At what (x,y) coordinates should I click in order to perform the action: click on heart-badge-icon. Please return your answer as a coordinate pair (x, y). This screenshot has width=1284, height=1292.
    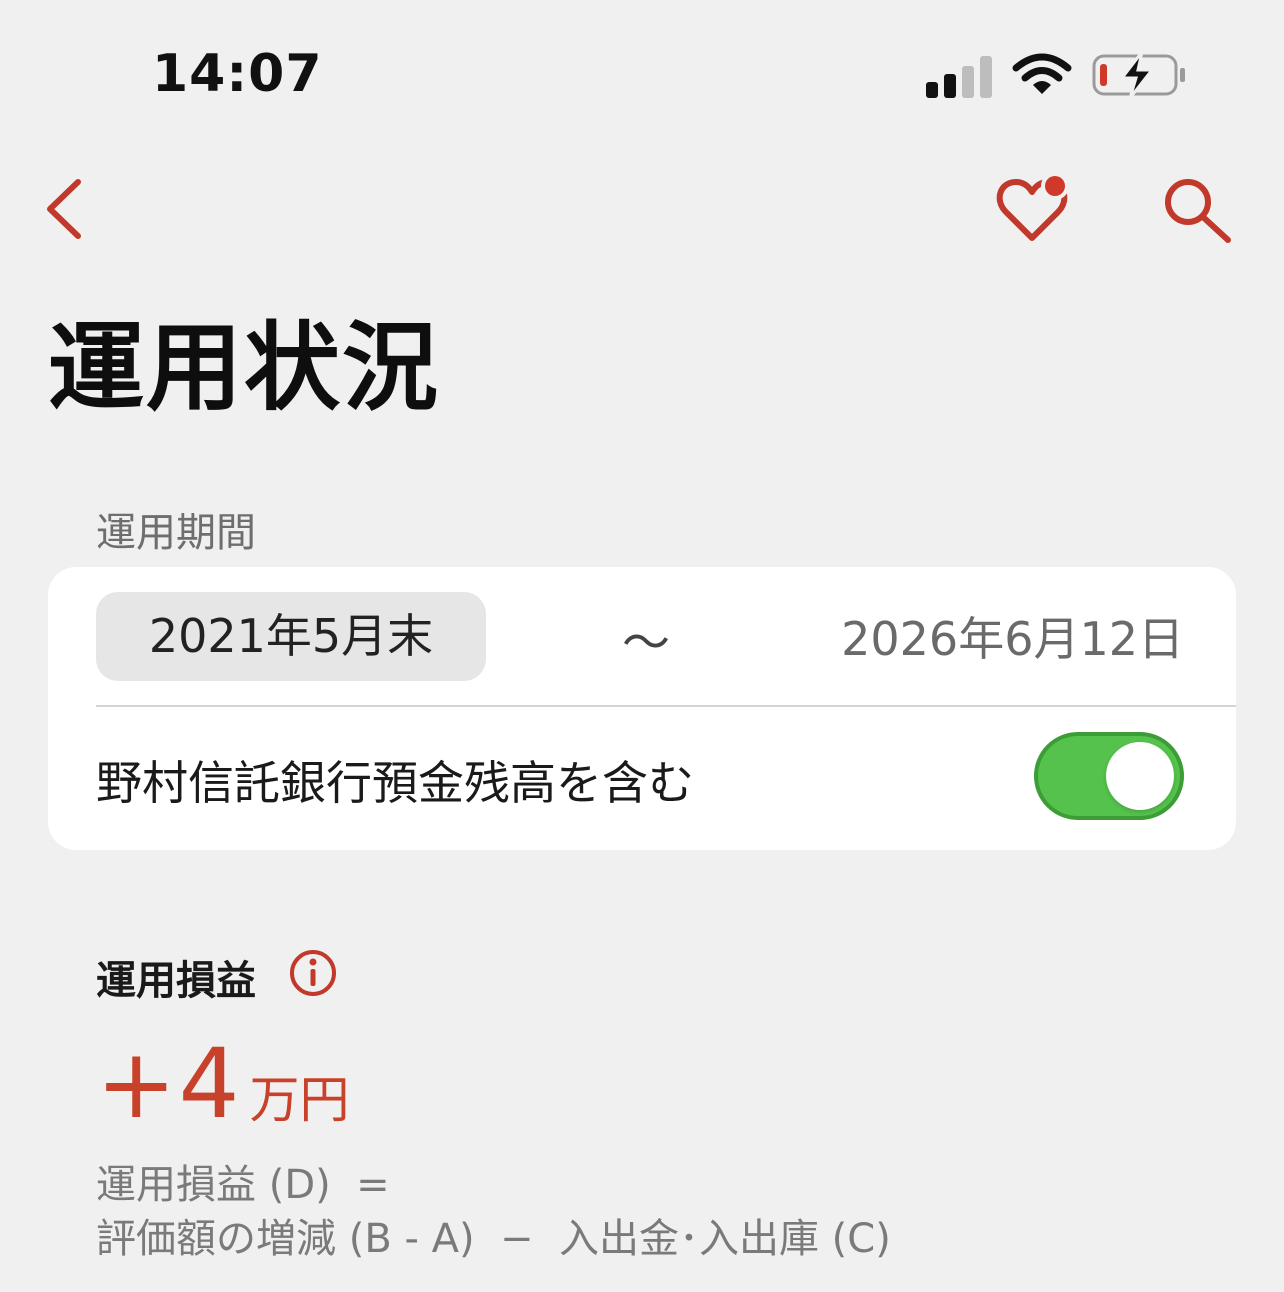
    Looking at the image, I should click on (1032, 206).